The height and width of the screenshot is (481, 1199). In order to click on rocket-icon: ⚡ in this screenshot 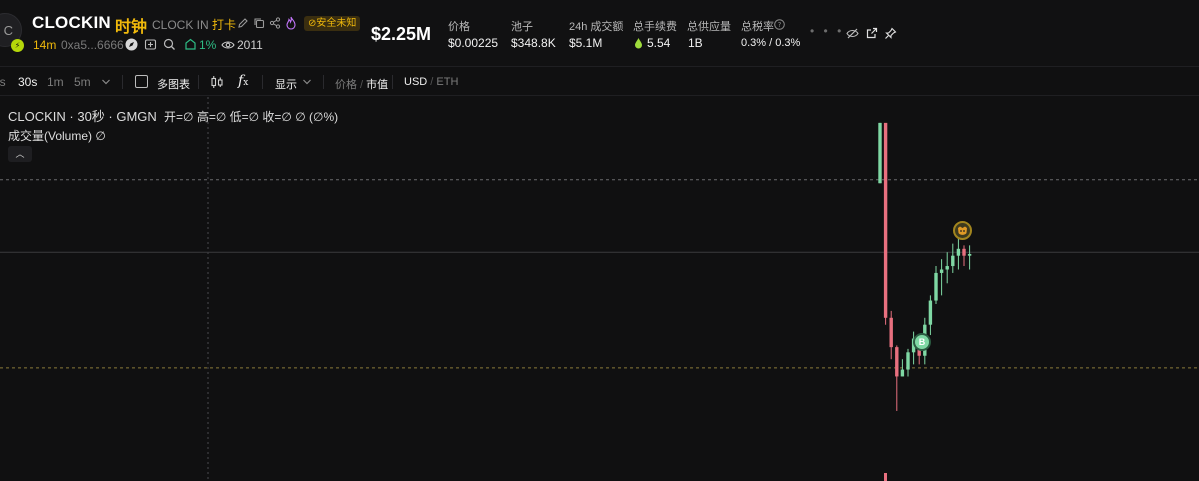, I will do `click(17, 45)`.